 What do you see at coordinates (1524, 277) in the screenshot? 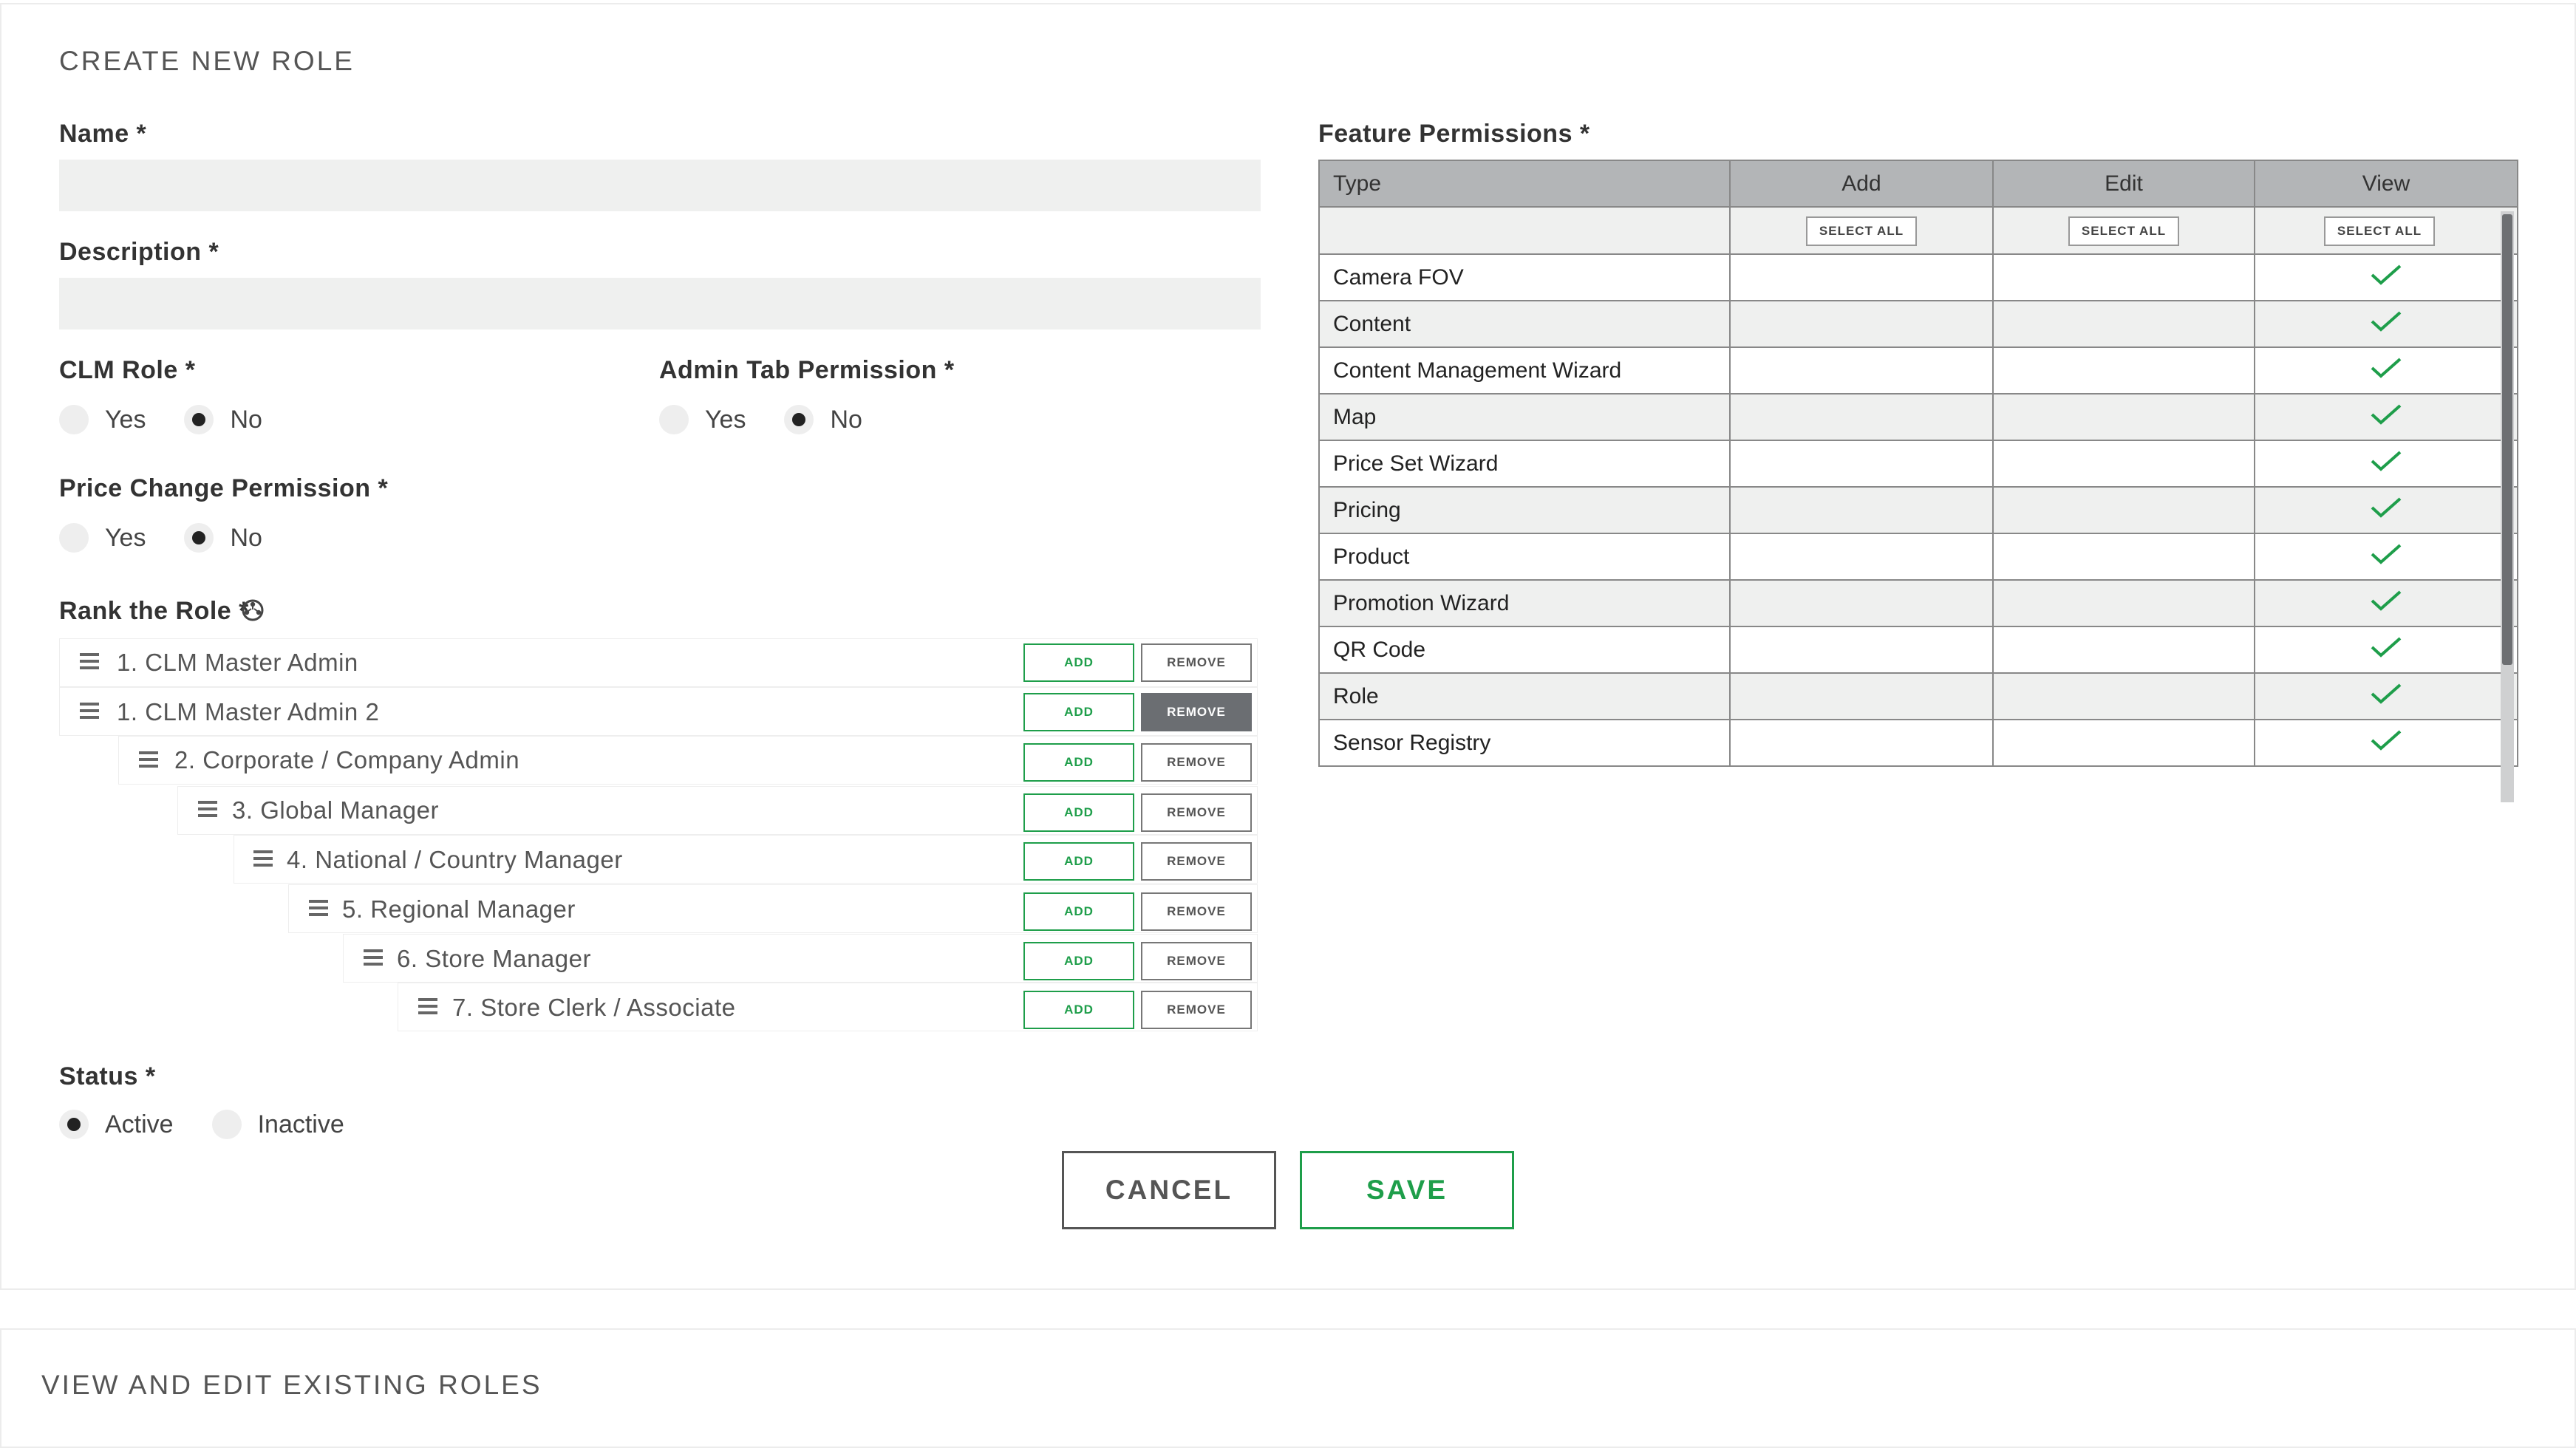
I see `row-type: Camera FOV` at bounding box center [1524, 277].